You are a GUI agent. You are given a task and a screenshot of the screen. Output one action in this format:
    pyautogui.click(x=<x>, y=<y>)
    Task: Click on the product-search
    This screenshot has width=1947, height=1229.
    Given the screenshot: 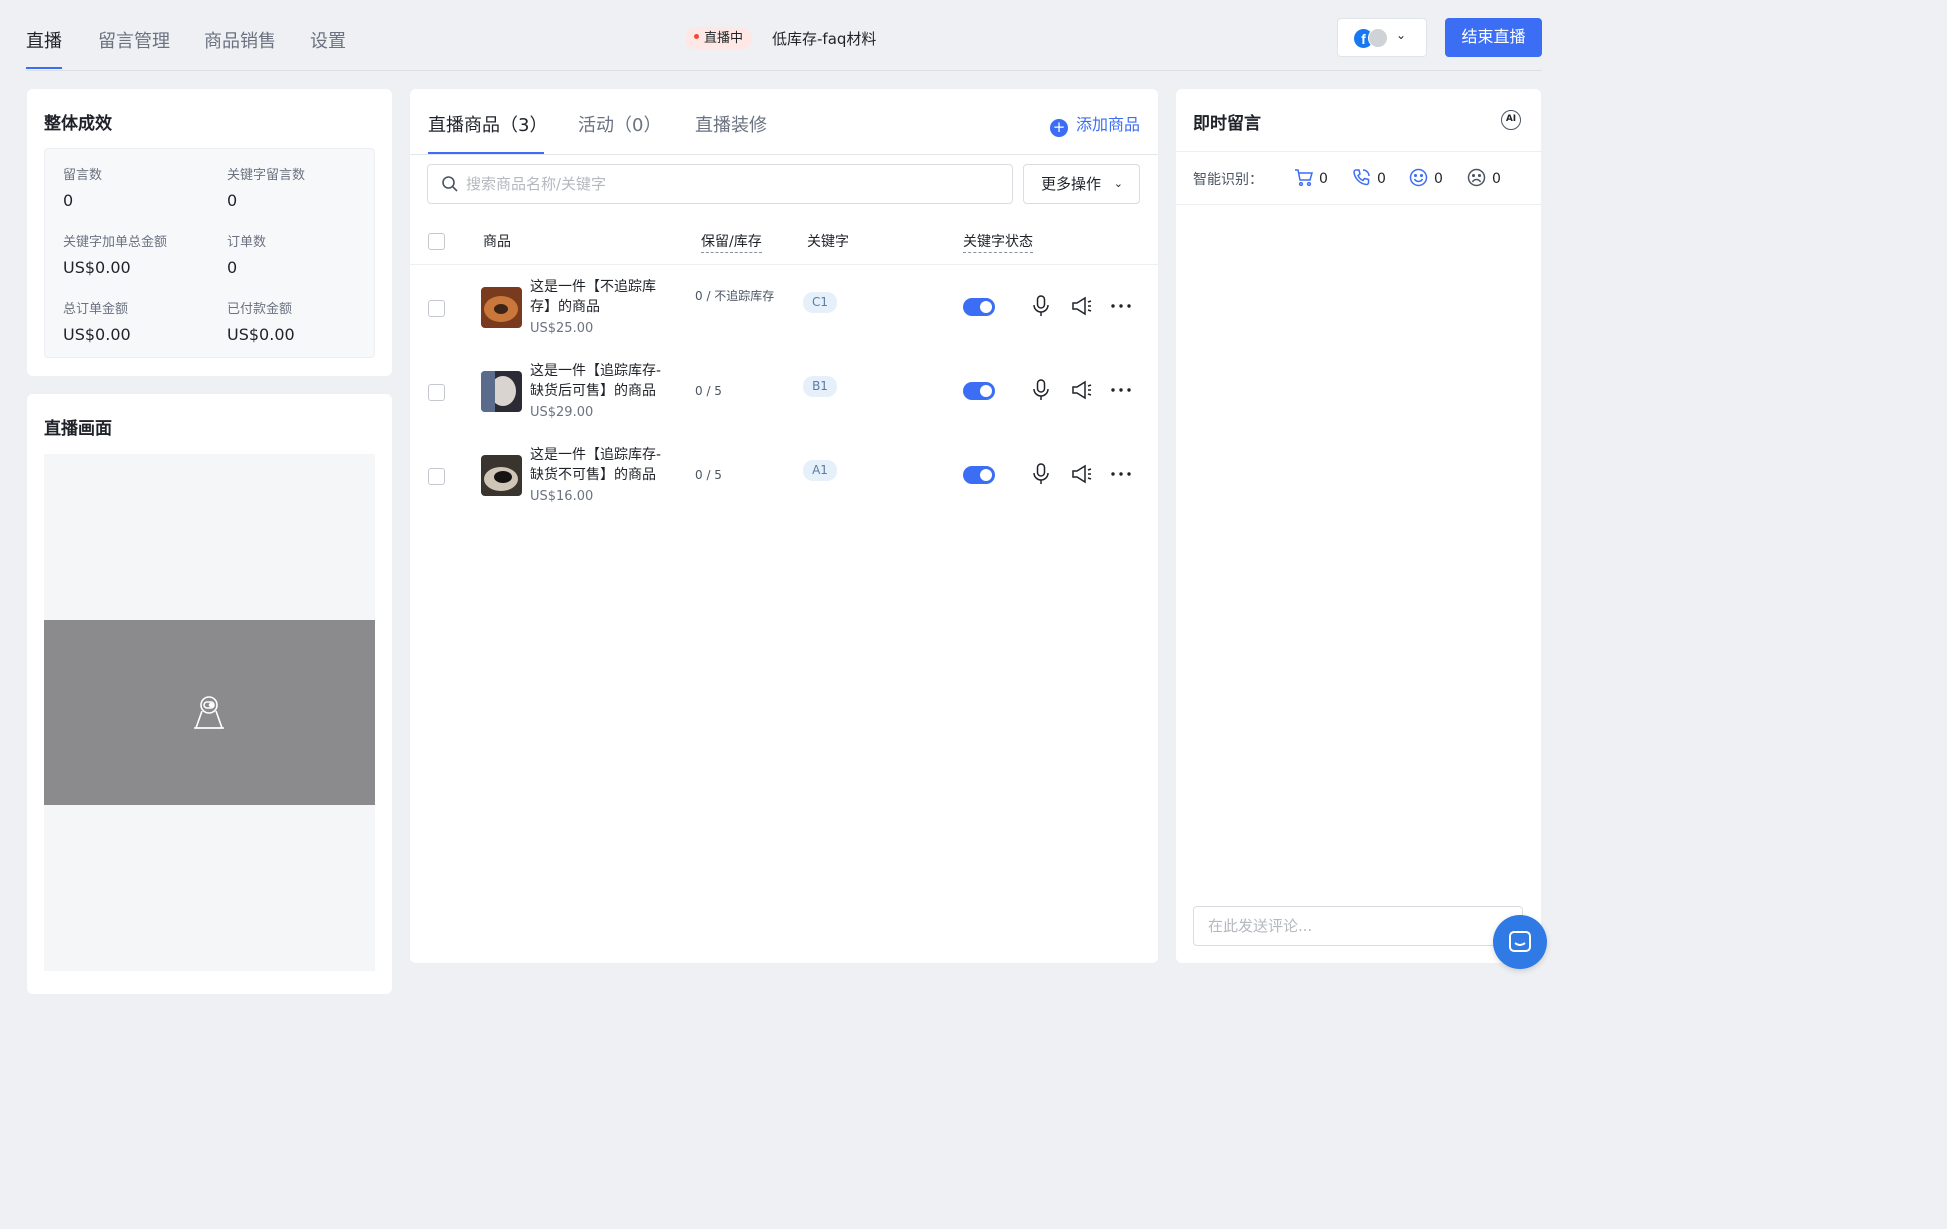 What is the action you would take?
    pyautogui.click(x=720, y=184)
    